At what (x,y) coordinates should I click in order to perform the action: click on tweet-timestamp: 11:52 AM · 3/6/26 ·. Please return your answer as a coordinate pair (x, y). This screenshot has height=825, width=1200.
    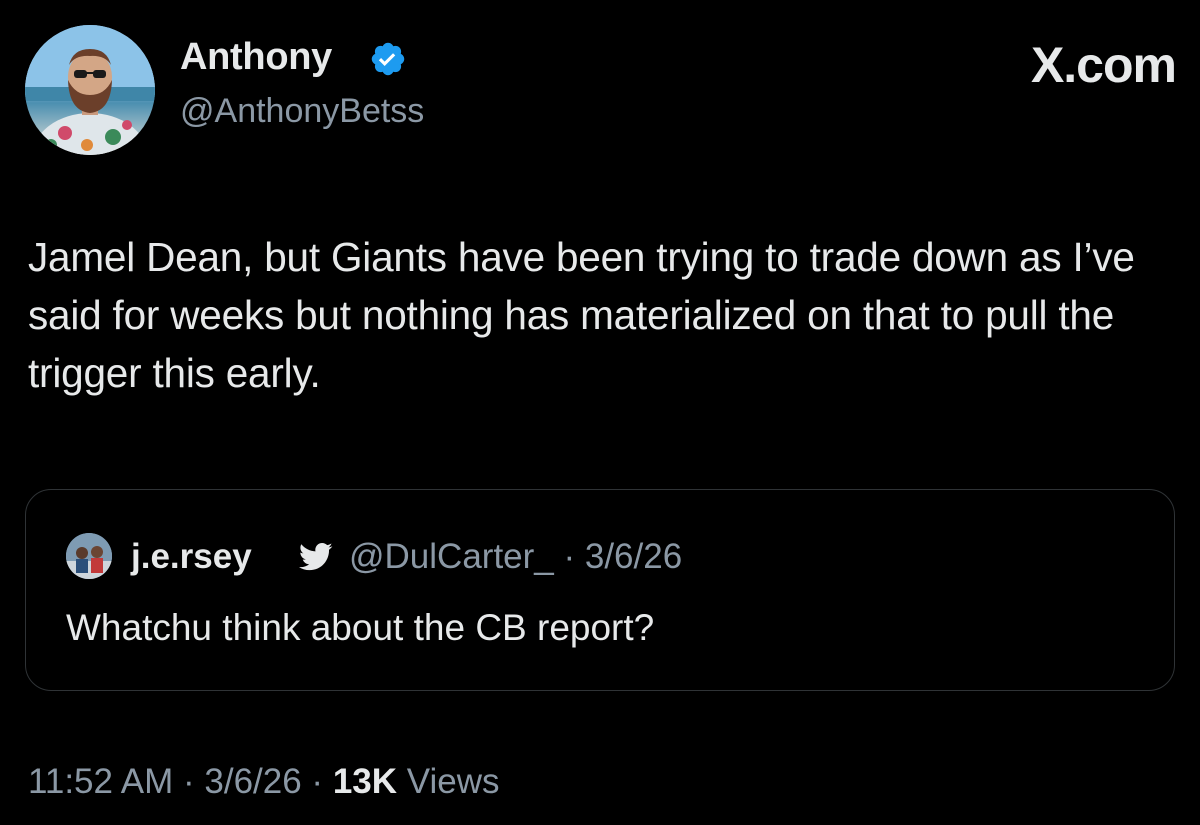
    Looking at the image, I should click on (180, 781).